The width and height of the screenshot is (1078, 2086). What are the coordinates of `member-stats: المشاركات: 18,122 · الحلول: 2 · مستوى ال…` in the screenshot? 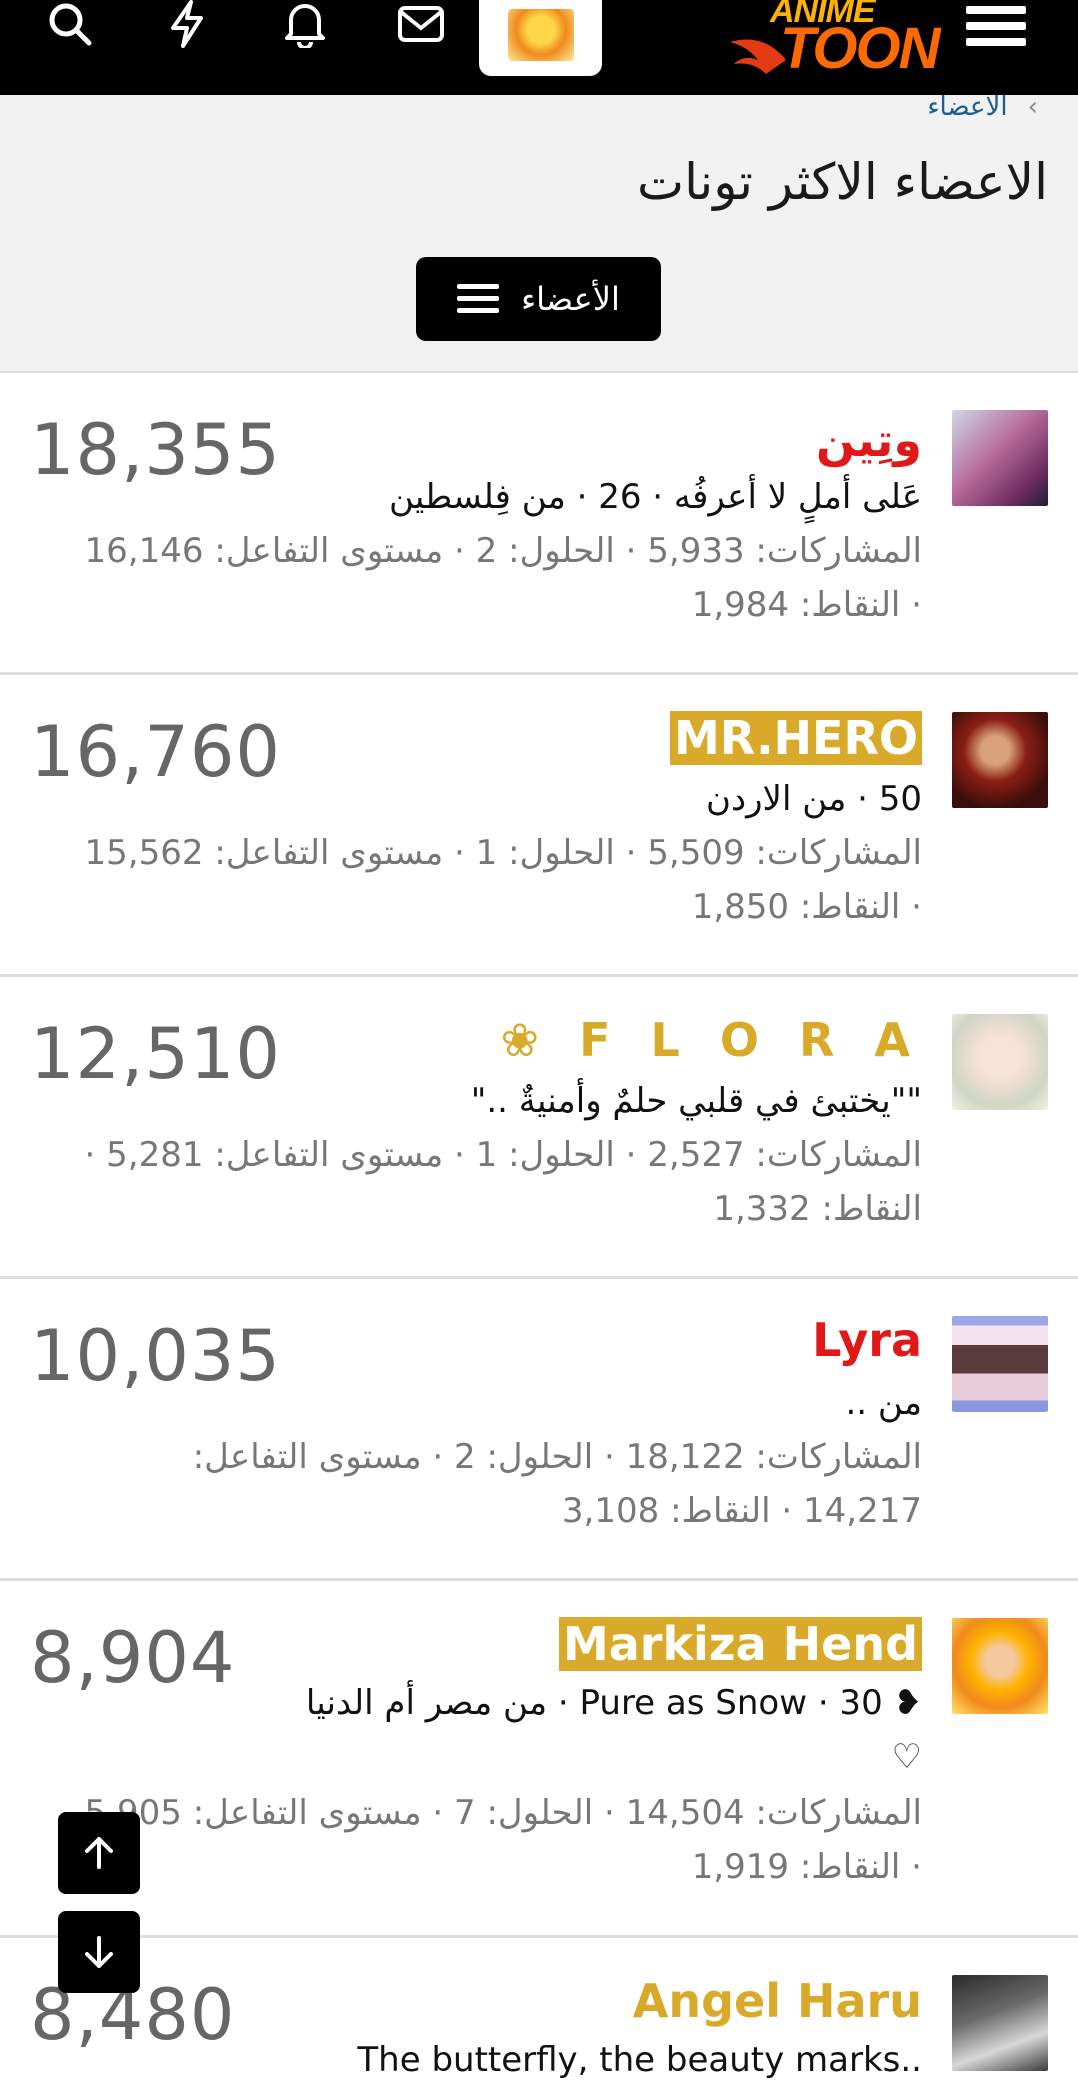 It's located at (557, 1457).